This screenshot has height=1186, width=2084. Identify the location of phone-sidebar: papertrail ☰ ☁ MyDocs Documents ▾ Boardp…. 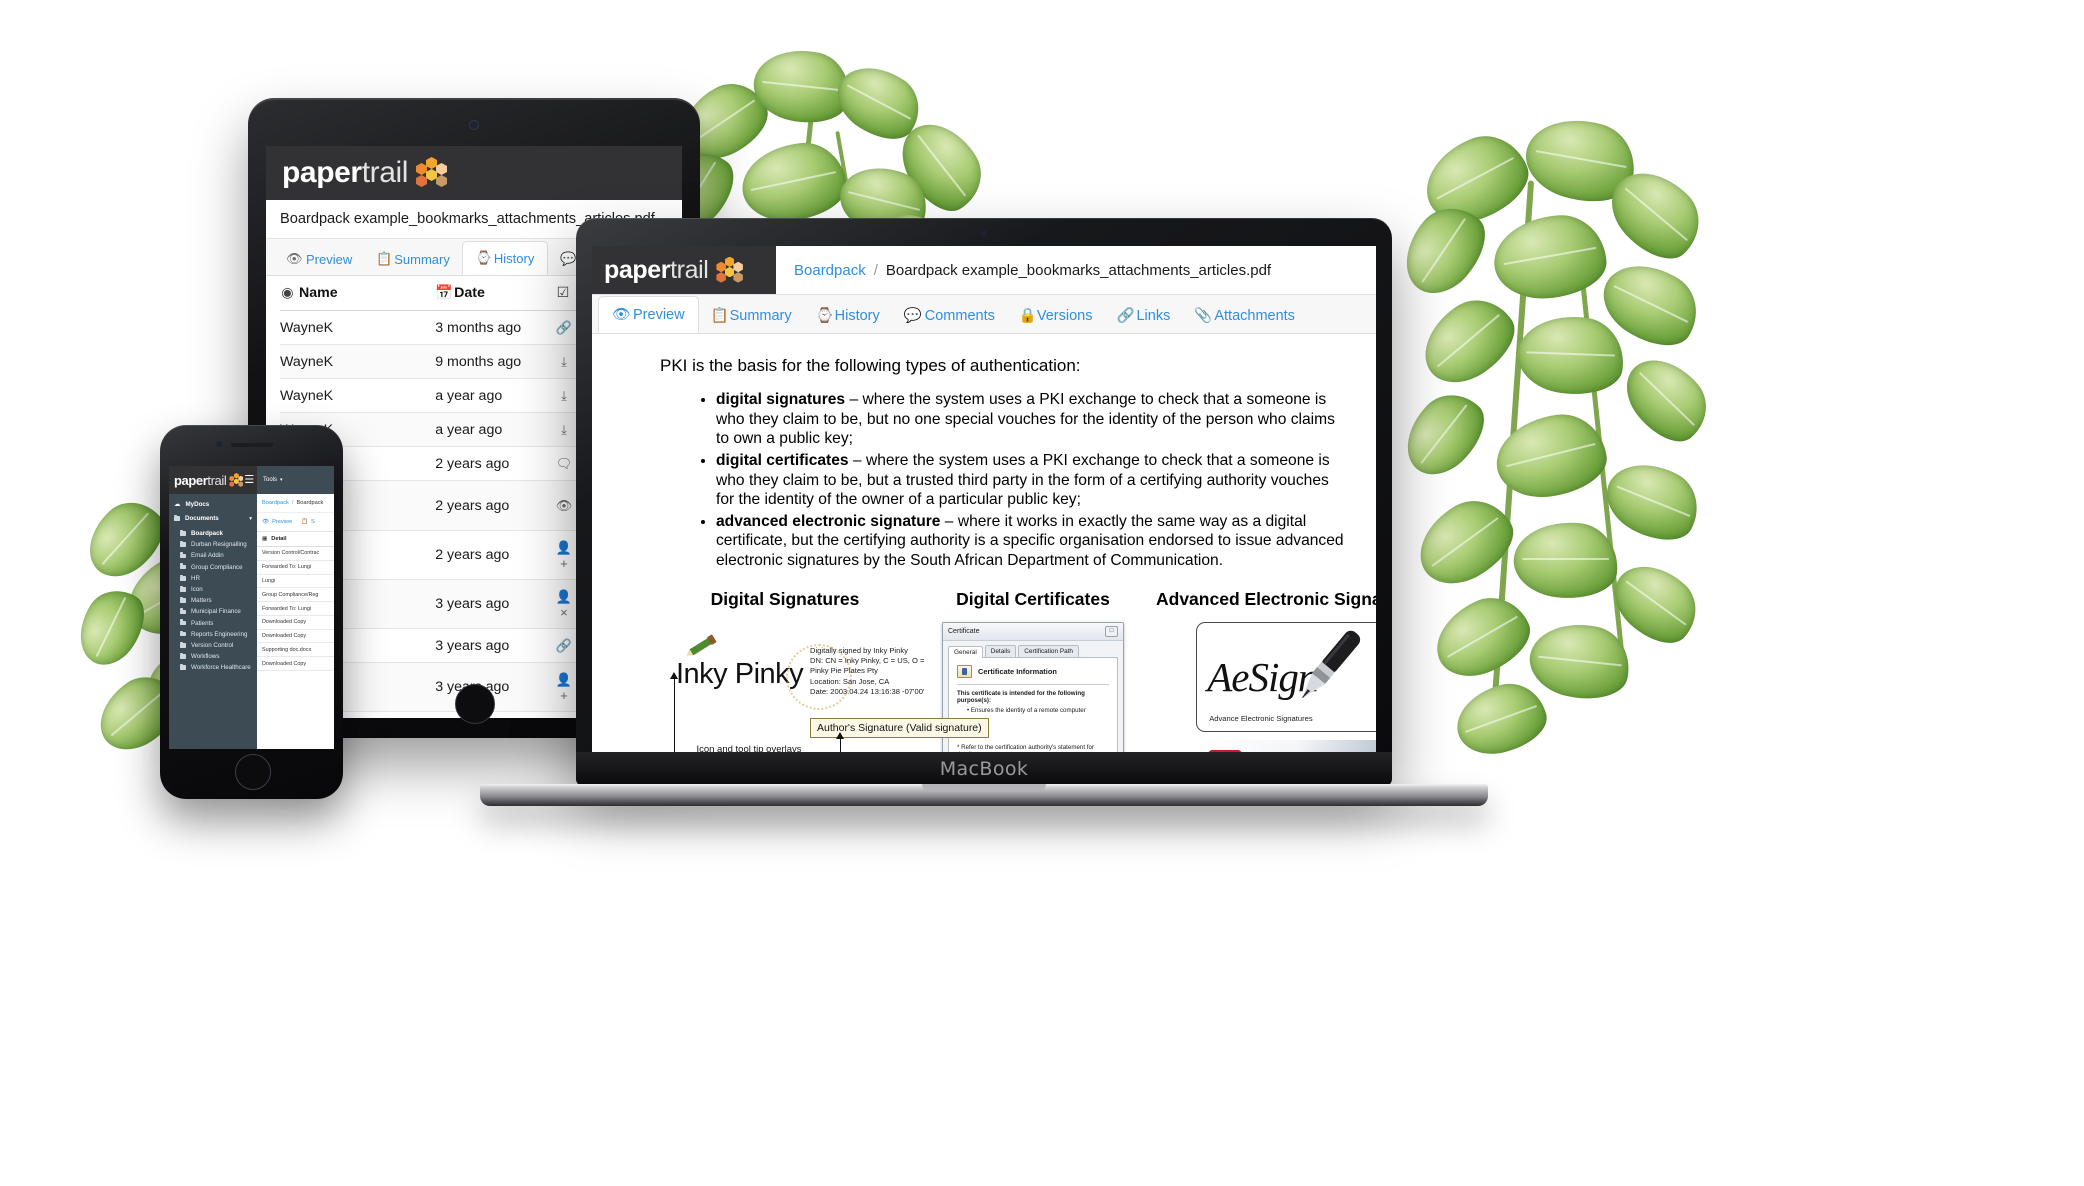
(213, 607).